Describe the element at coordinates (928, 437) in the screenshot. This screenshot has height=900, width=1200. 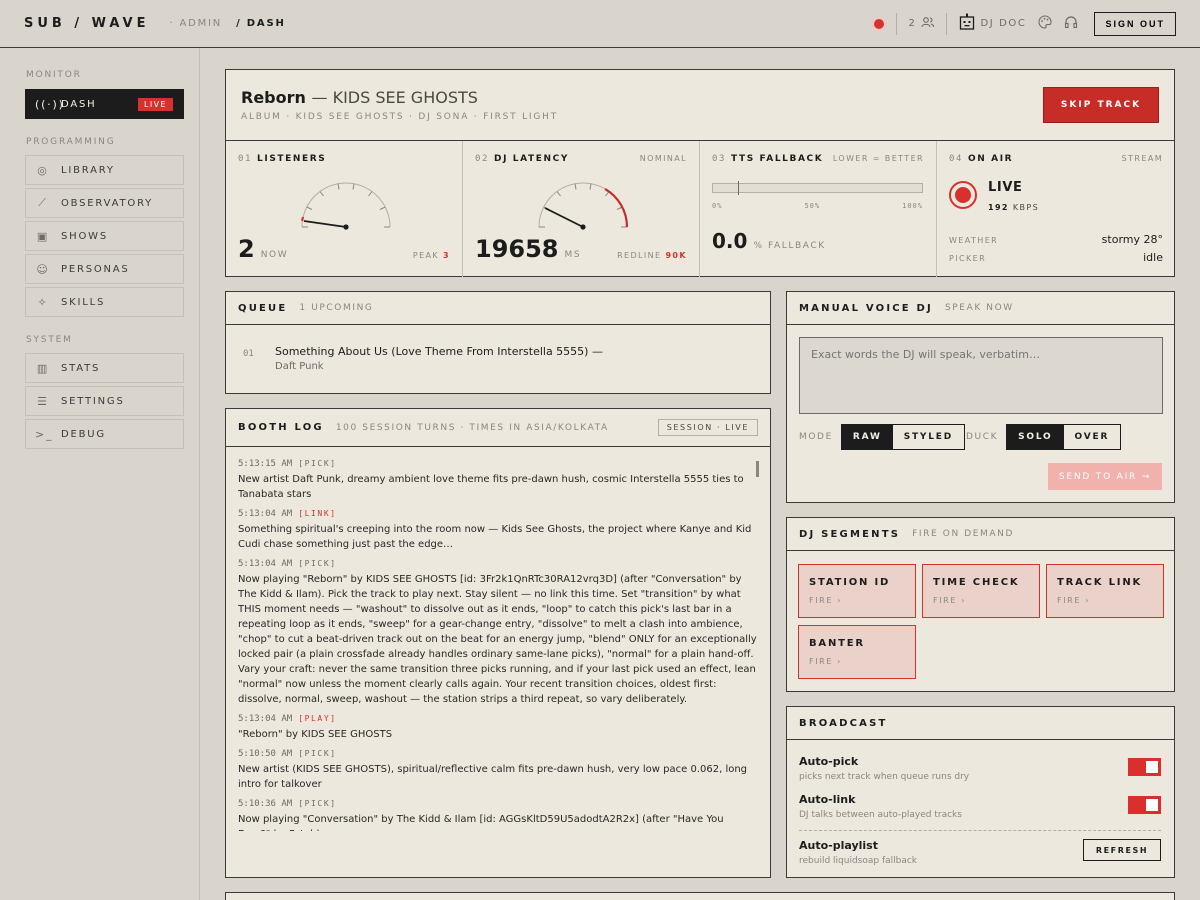
I see `mode-styled-button: STYLED` at that location.